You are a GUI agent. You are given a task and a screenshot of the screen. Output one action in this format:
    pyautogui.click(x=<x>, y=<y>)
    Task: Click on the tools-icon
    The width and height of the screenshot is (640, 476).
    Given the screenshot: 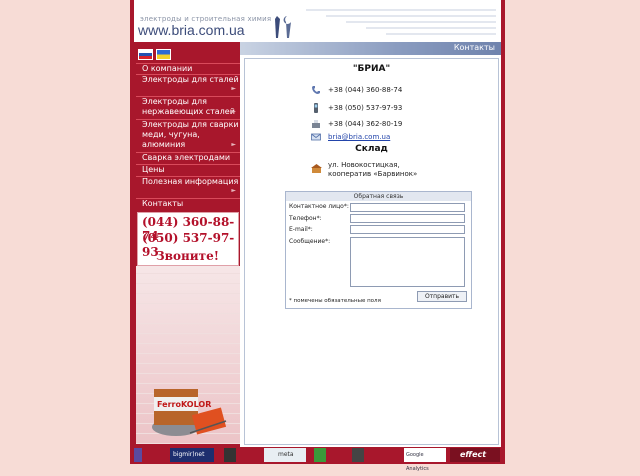 What is the action you would take?
    pyautogui.click(x=283, y=27)
    